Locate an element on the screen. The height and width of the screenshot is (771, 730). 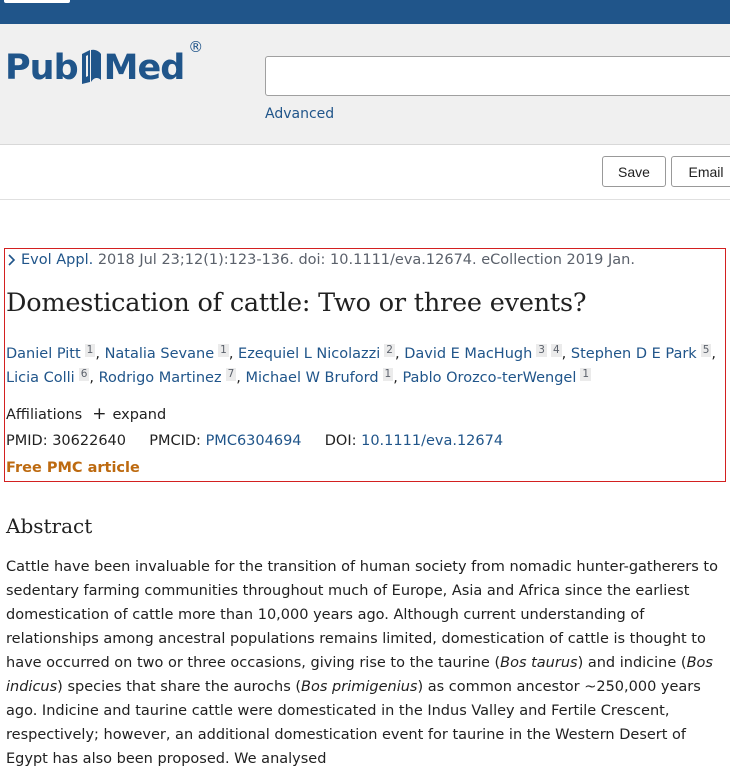
expand-affiliations-button: + expand is located at coordinates (129, 414).